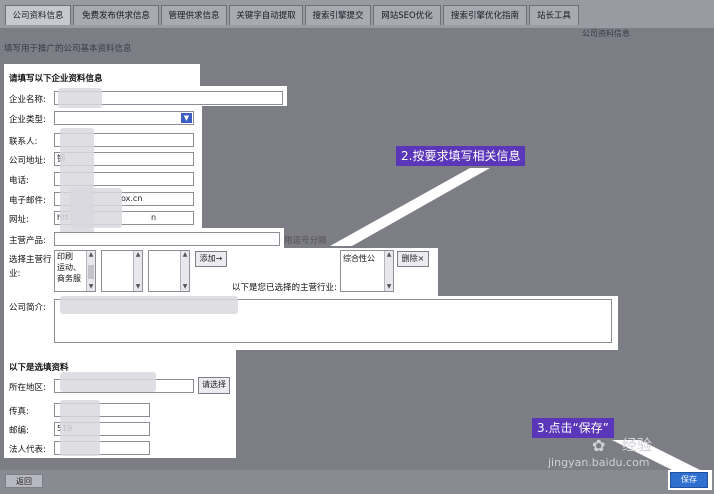  Describe the element at coordinates (689, 480) in the screenshot. I see `save-button: 保存` at that location.